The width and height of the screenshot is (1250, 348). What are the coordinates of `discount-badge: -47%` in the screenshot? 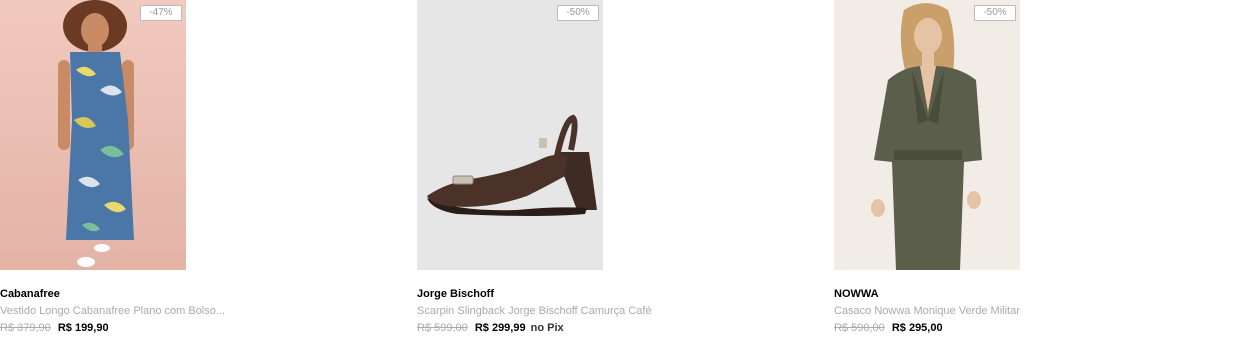 It's located at (161, 13).